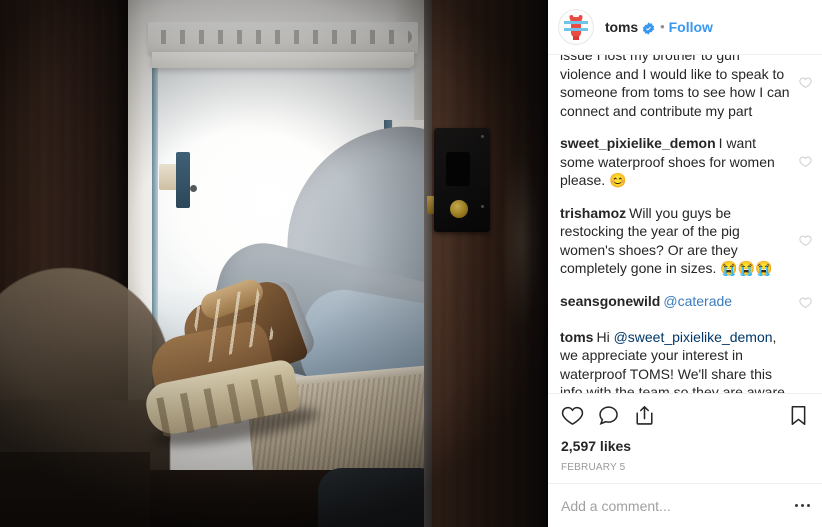 This screenshot has height=527, width=822. I want to click on avatar-stripe-bottom, so click(576, 29).